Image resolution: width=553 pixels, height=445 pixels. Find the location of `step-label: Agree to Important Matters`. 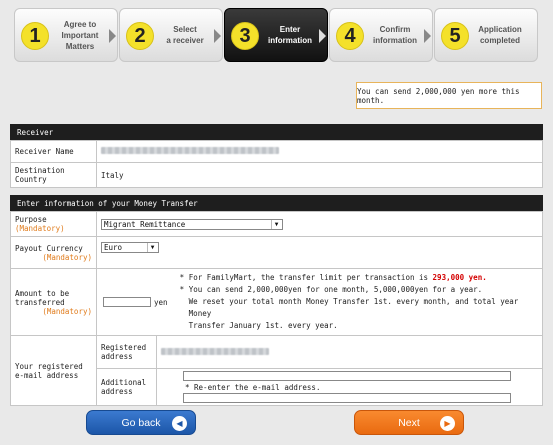

step-label: Agree to Important Matters is located at coordinates (80, 35).